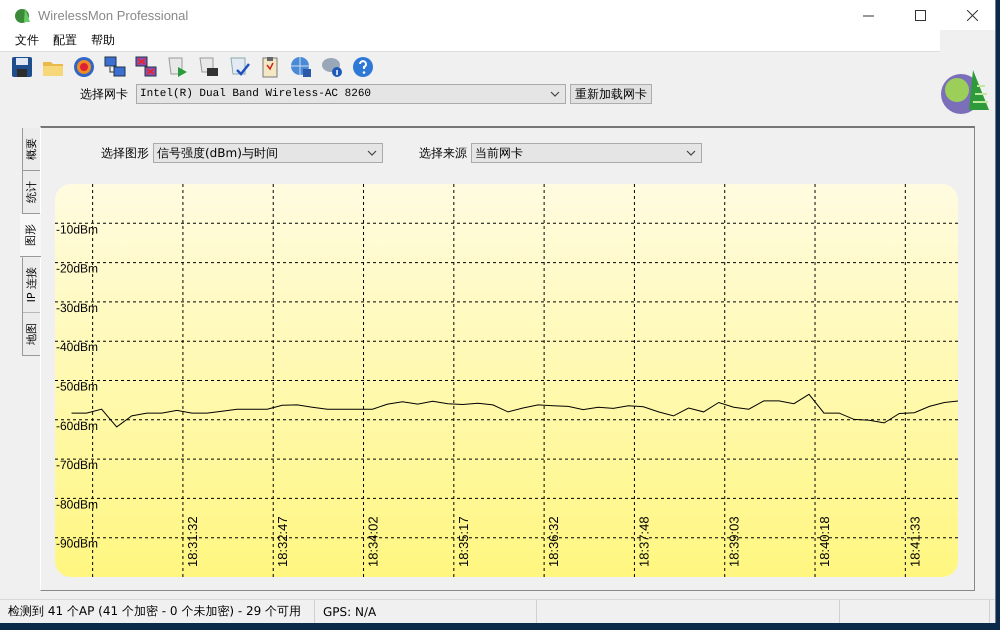 Image resolution: width=1000 pixels, height=630 pixels. What do you see at coordinates (426, 611) in the screenshot?
I see `status-text: GPS: N/A` at bounding box center [426, 611].